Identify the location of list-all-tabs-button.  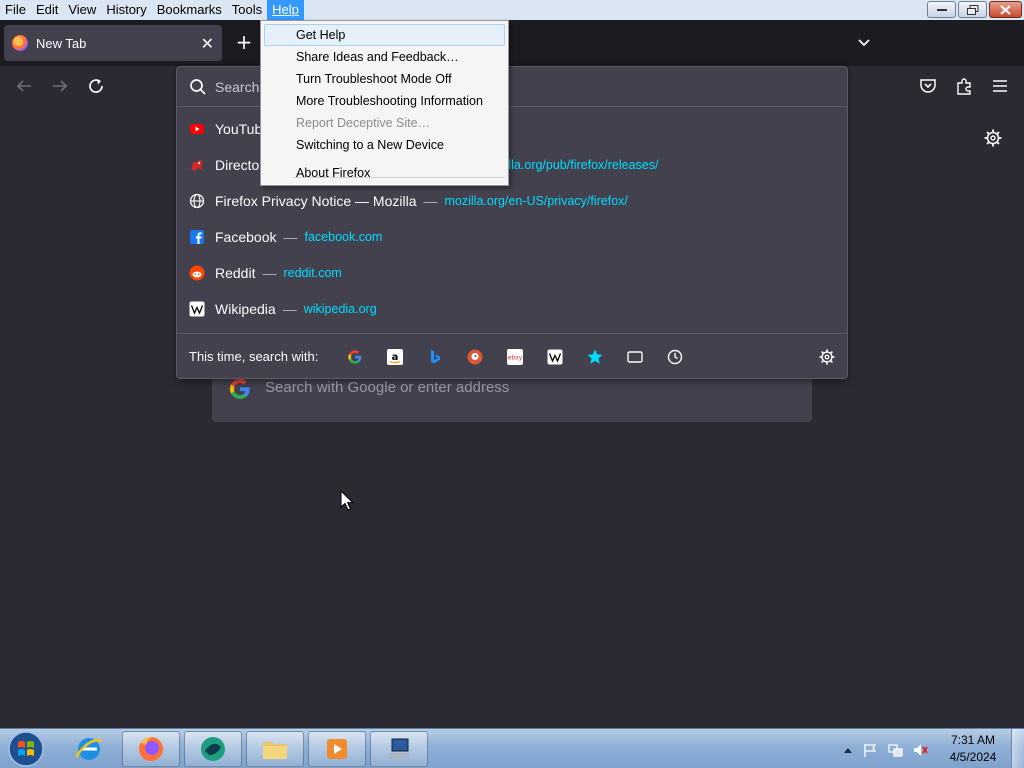
(864, 43).